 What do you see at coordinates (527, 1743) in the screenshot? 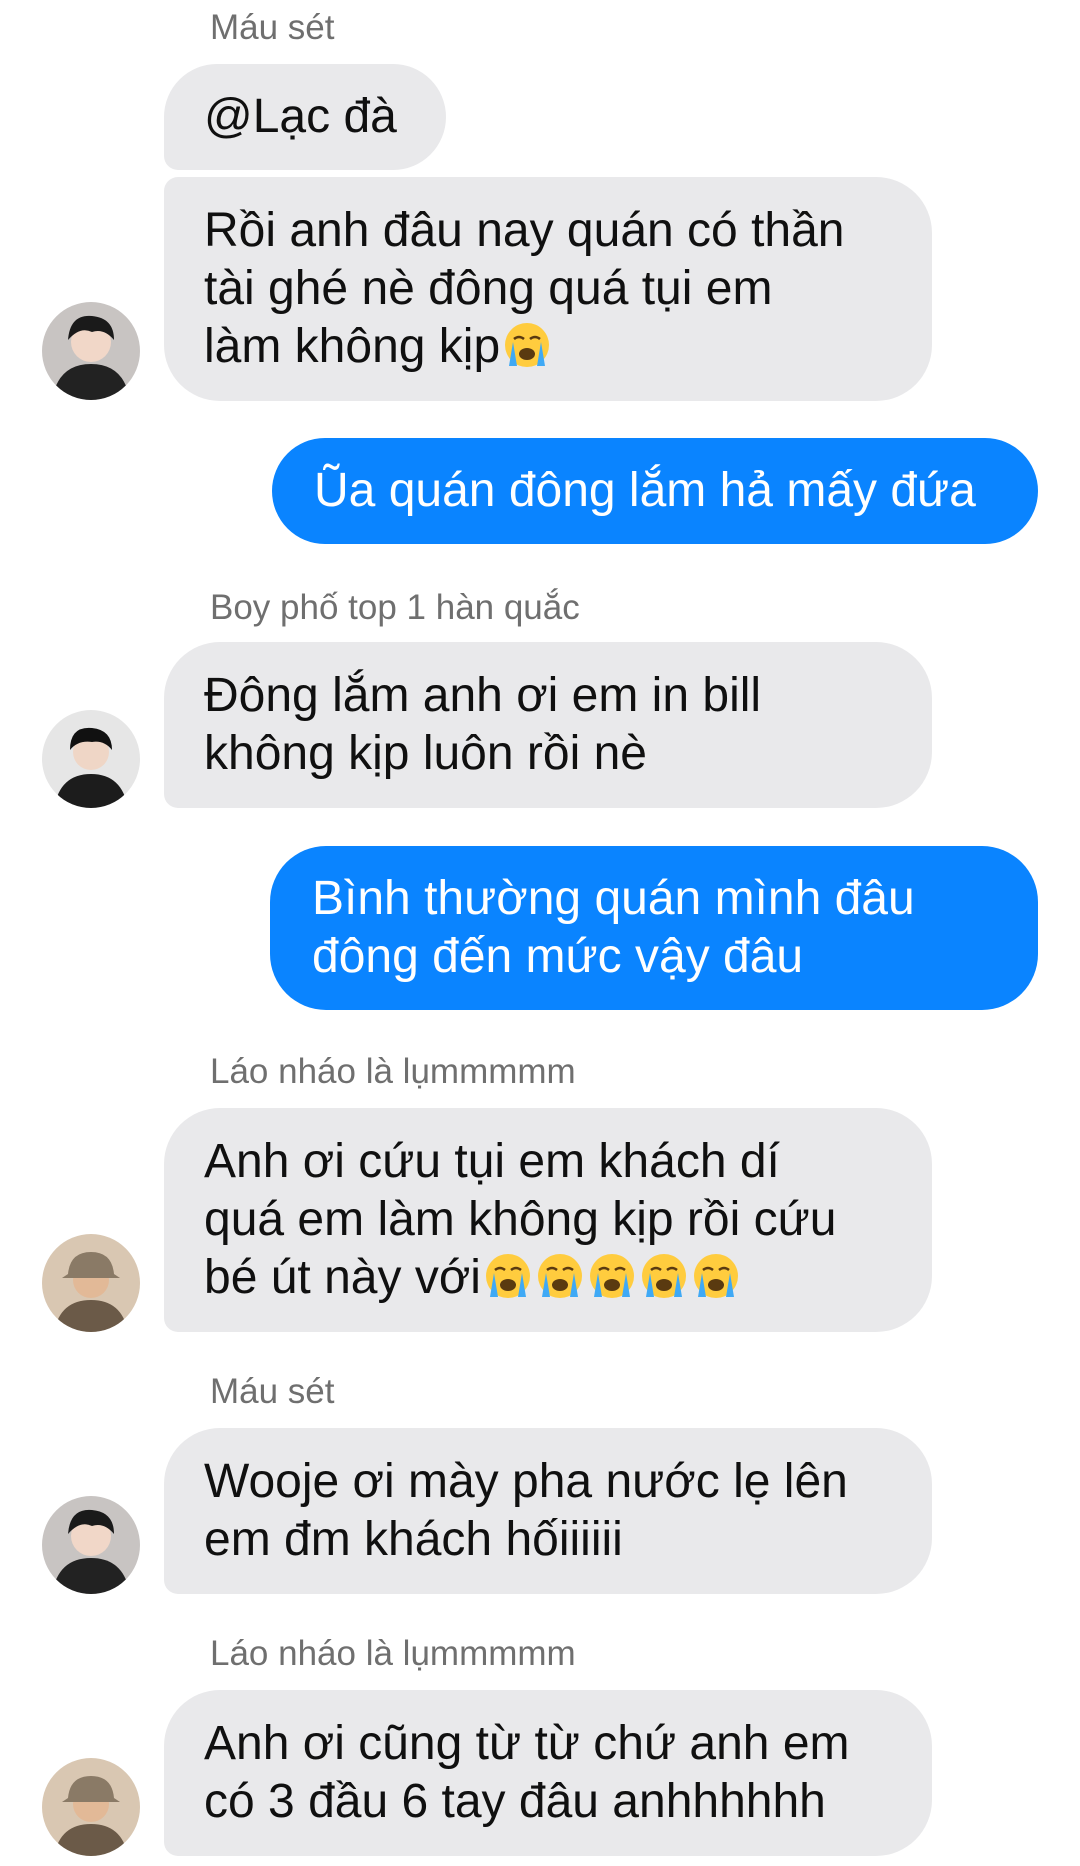
I see `message-text-line: Anh ơi cũng từ từ chứ anh em` at bounding box center [527, 1743].